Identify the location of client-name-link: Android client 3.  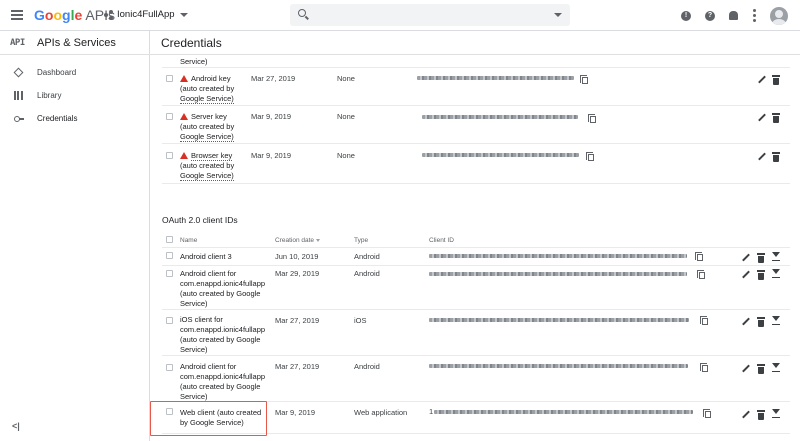
(206, 257).